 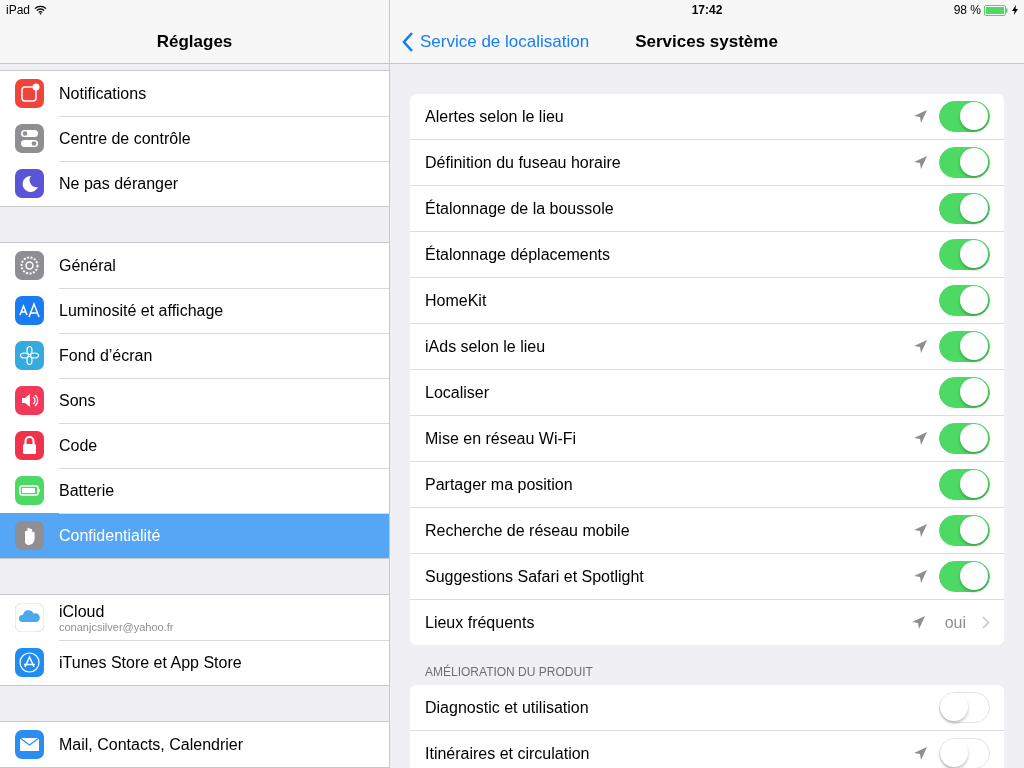 What do you see at coordinates (706, 42) in the screenshot?
I see `page-title: Services système` at bounding box center [706, 42].